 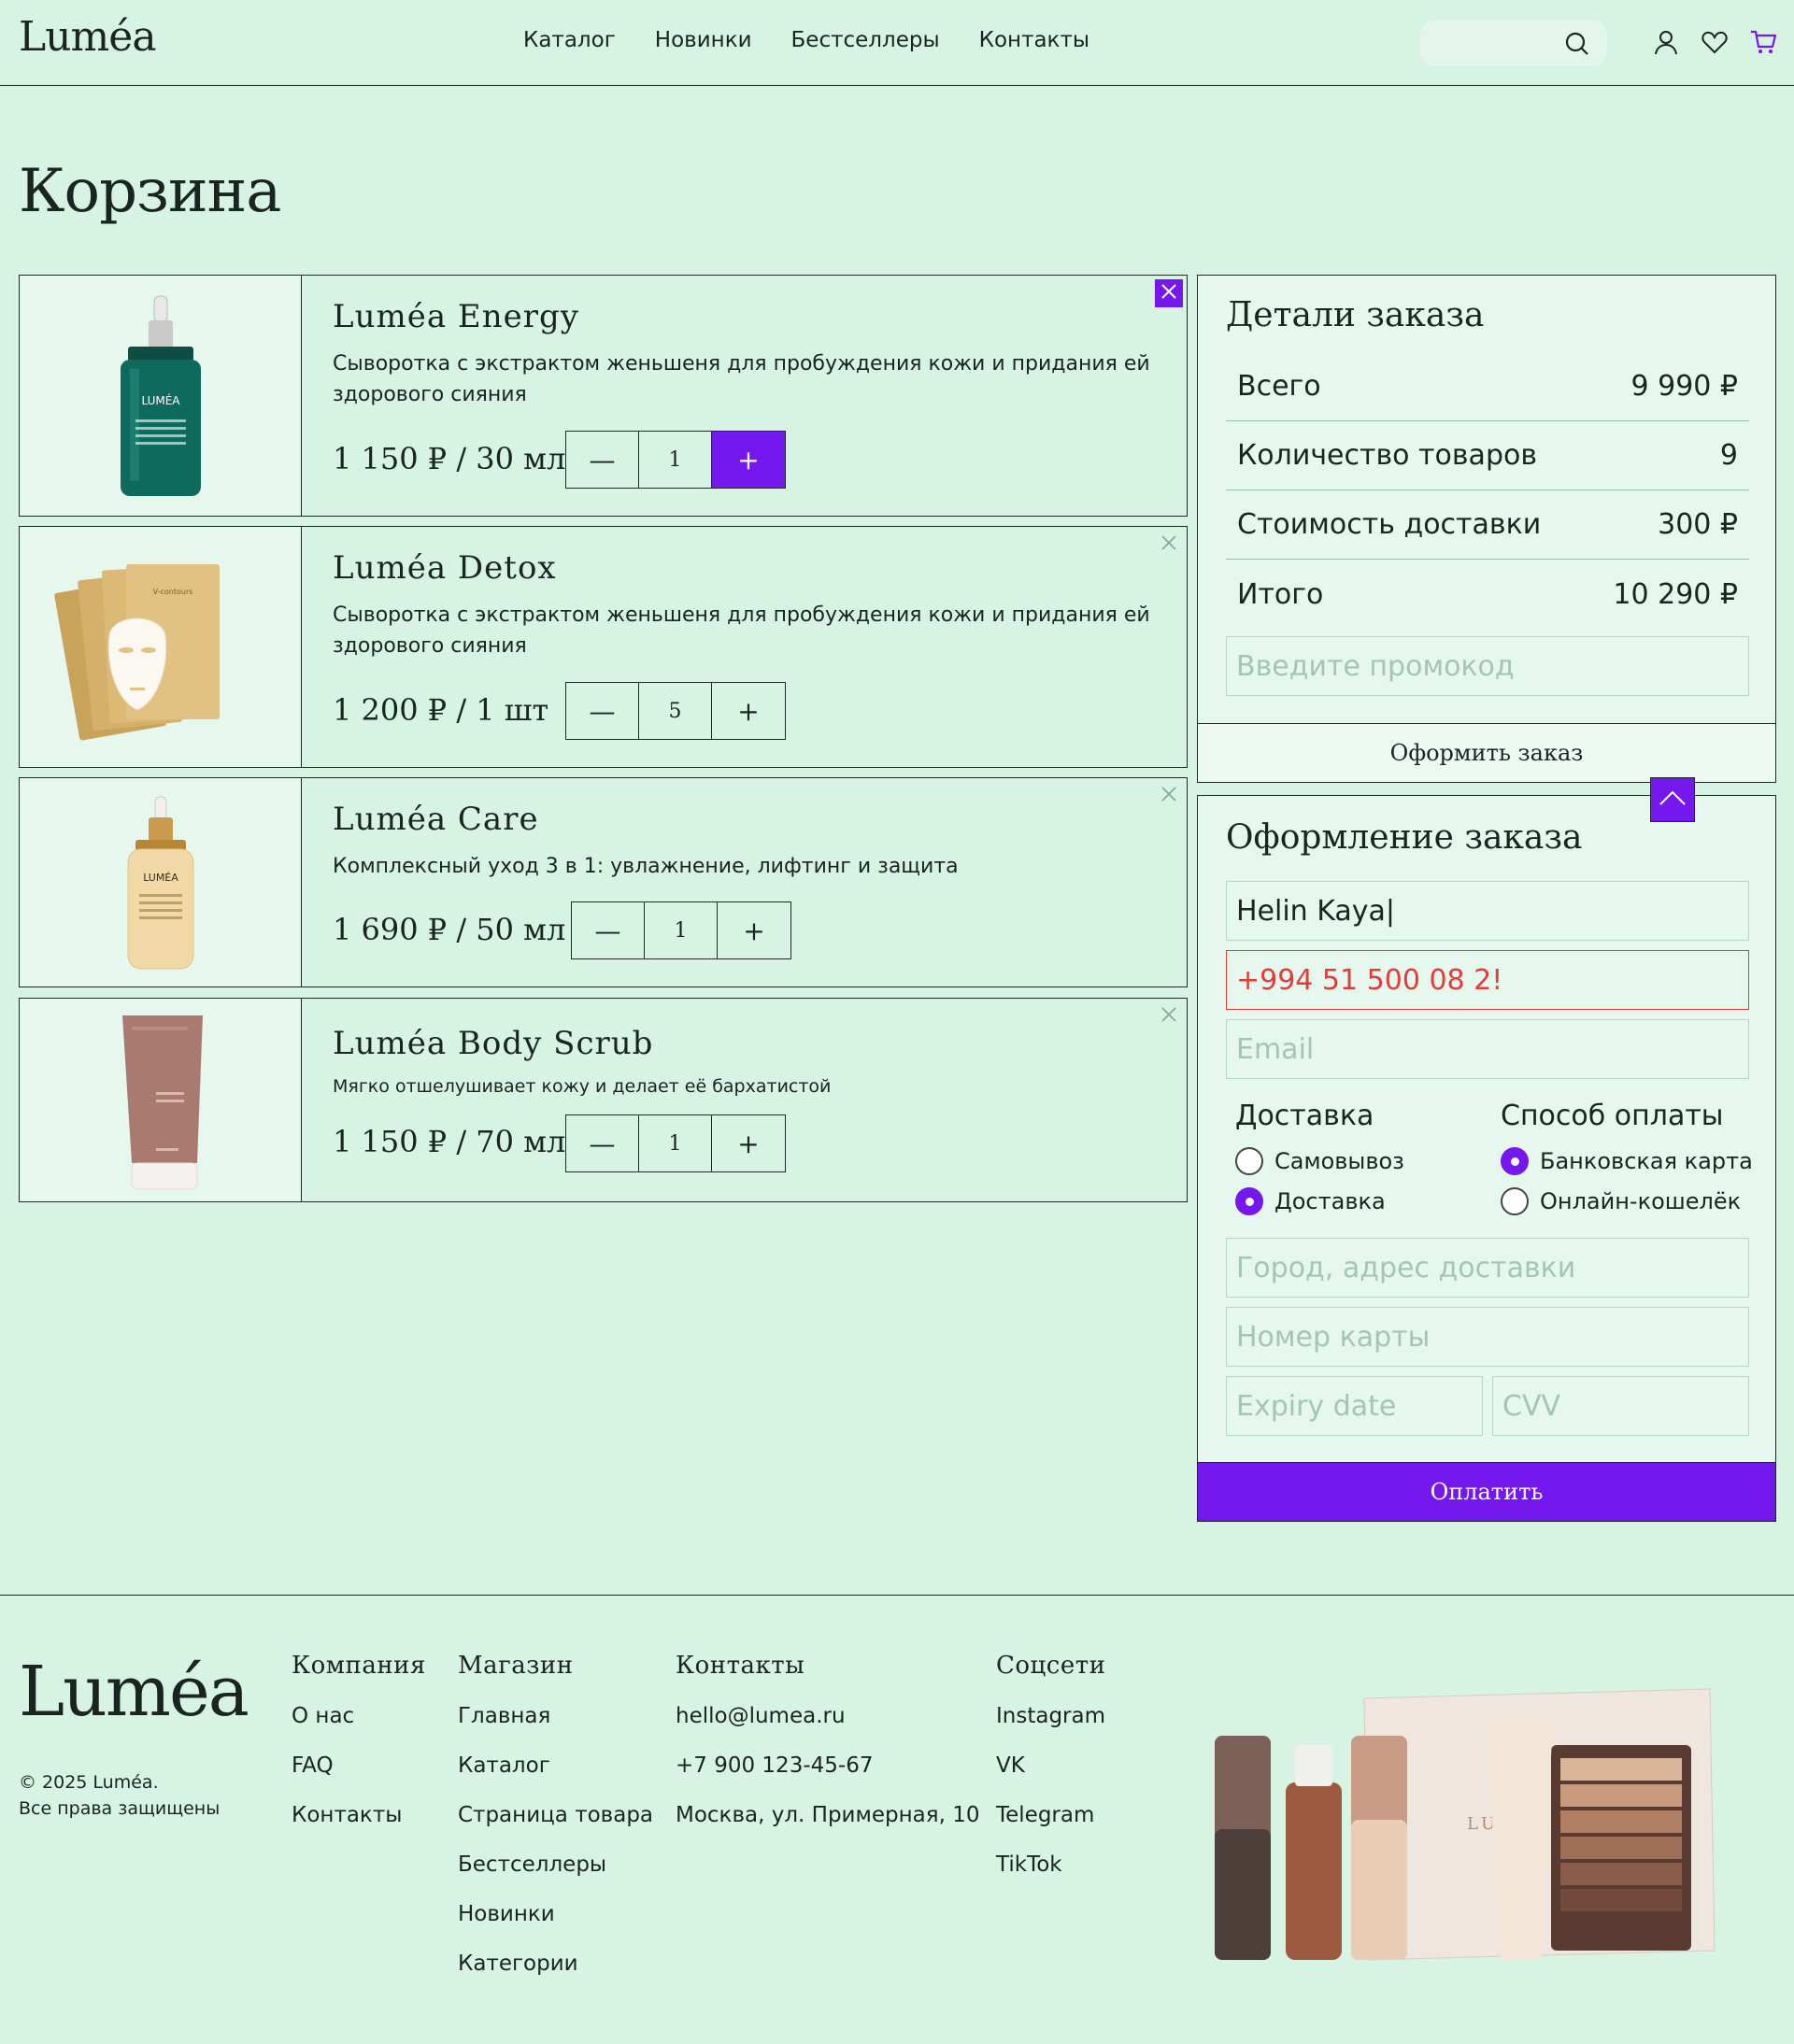 I want to click on close-icon, so click(x=1169, y=796).